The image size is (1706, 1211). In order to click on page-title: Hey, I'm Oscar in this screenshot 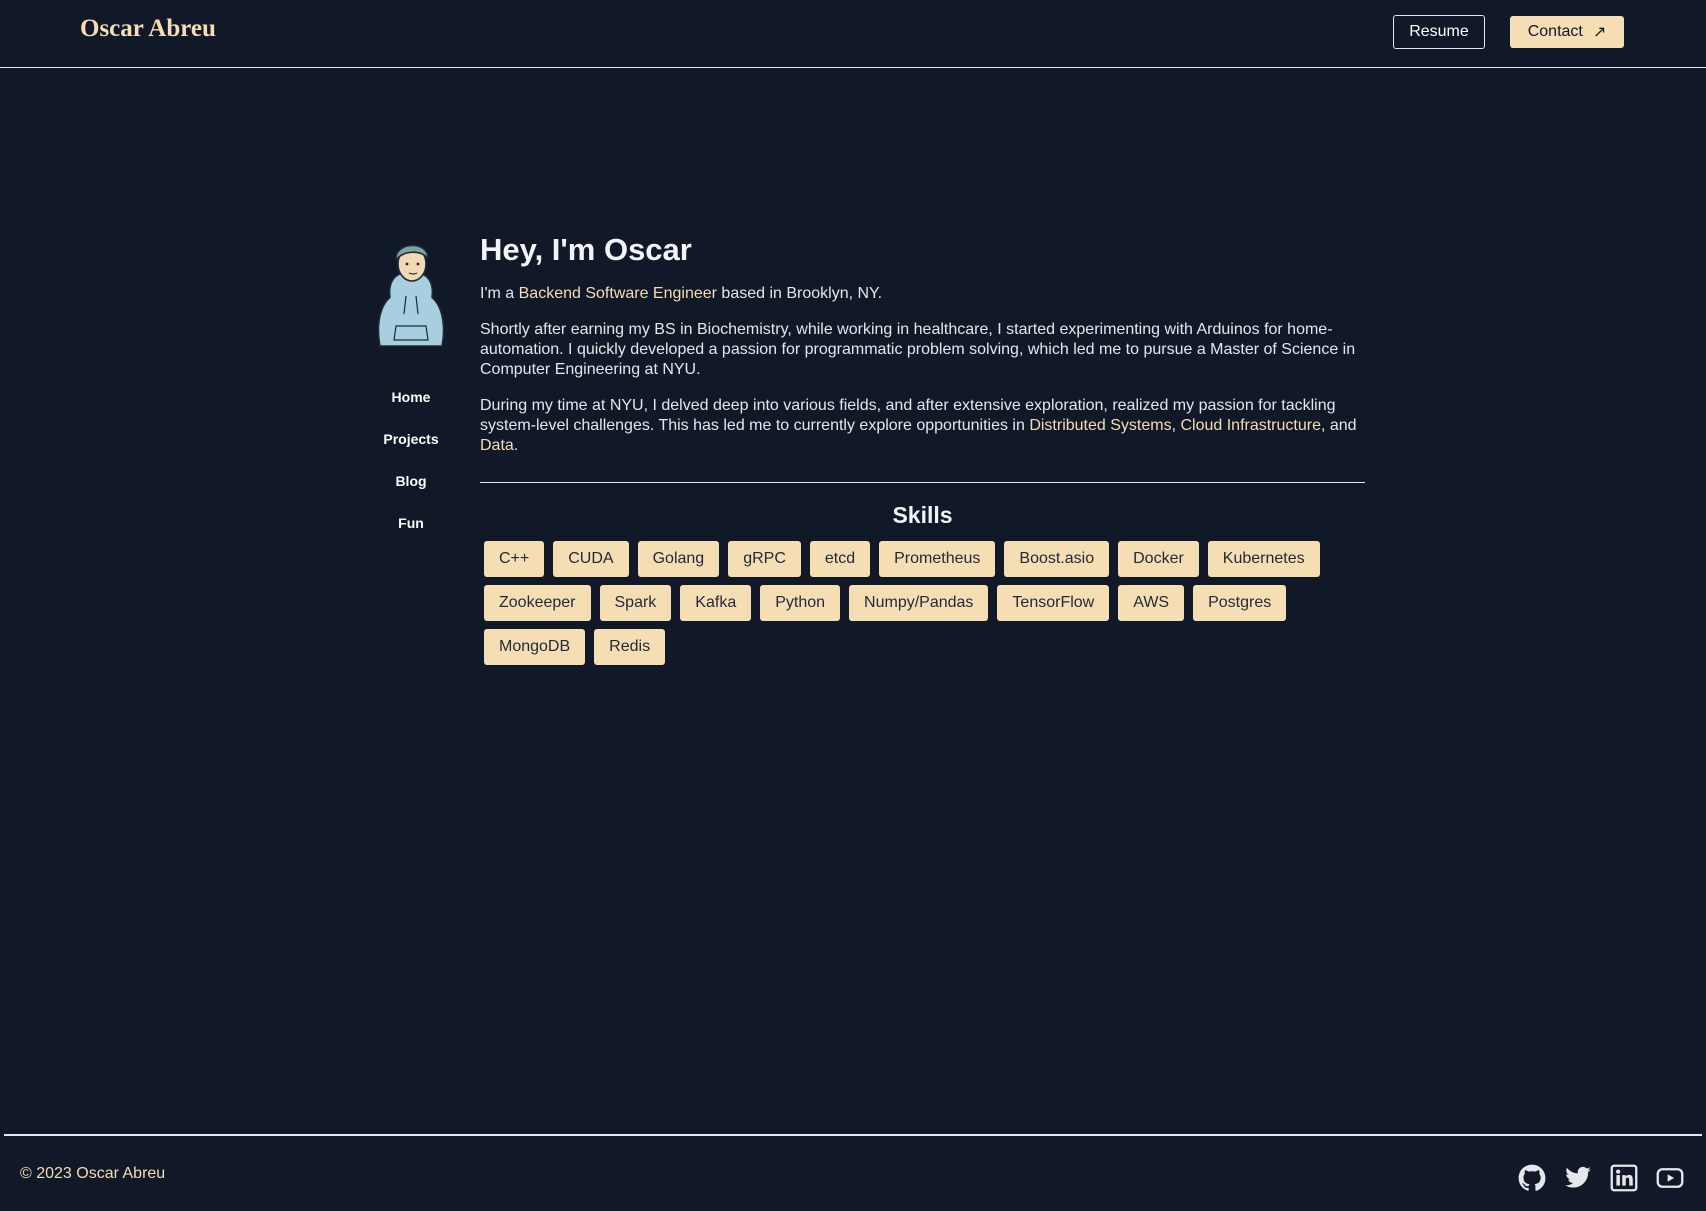, I will do `click(586, 249)`.